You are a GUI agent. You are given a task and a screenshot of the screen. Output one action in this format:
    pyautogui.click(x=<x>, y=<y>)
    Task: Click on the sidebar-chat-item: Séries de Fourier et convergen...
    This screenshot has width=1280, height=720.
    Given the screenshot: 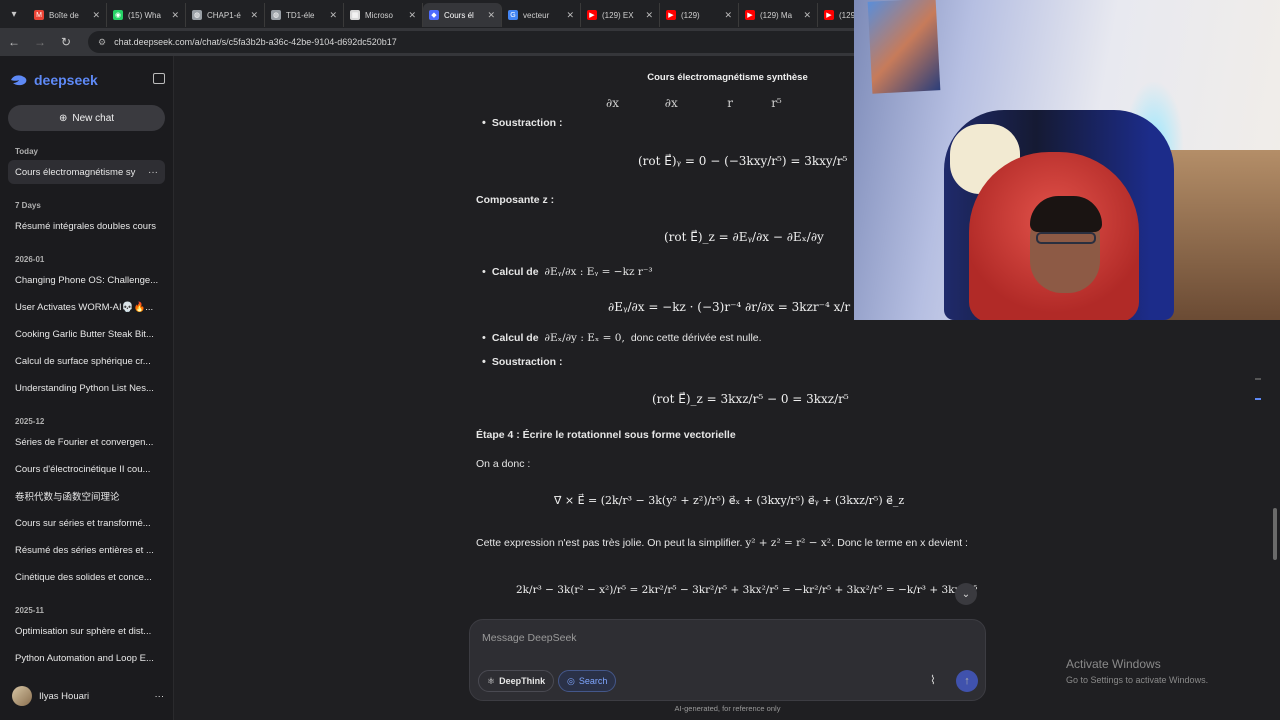 What is the action you would take?
    pyautogui.click(x=86, y=442)
    